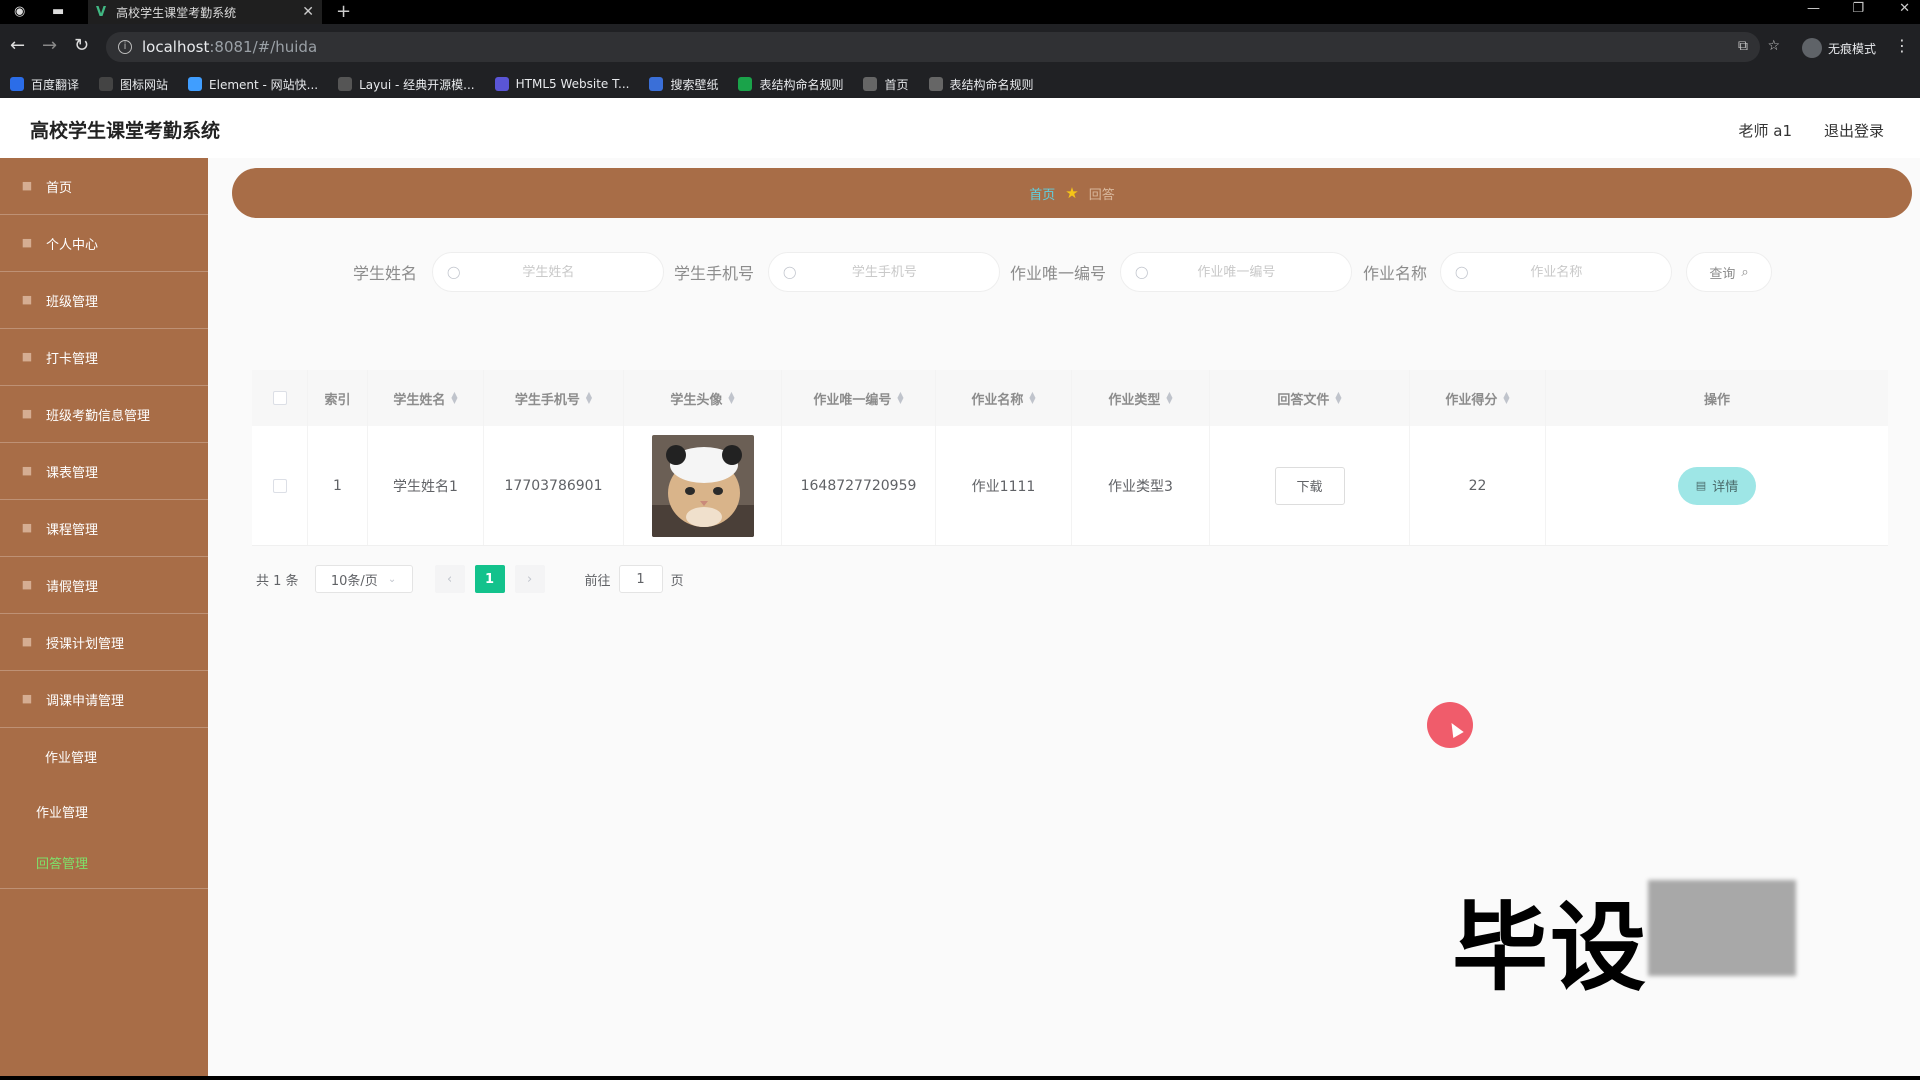 The height and width of the screenshot is (1080, 1920). I want to click on new-tab-icon: +, so click(343, 11).